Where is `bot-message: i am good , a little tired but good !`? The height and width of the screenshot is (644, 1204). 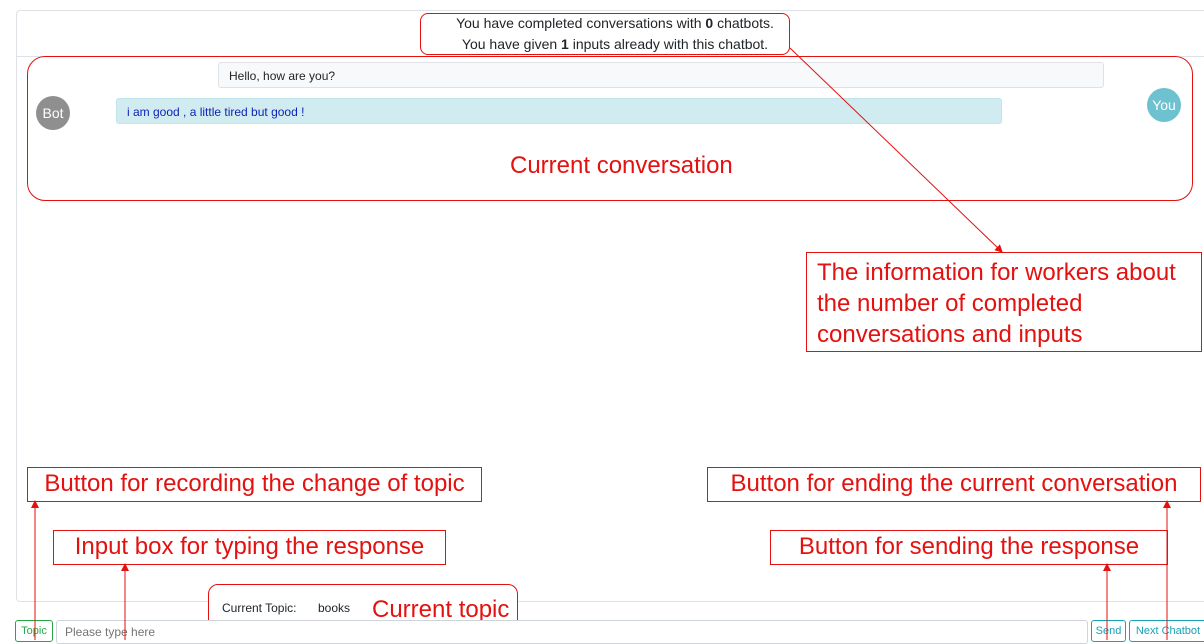
bot-message: i am good , a little tired but good ! is located at coordinates (559, 111).